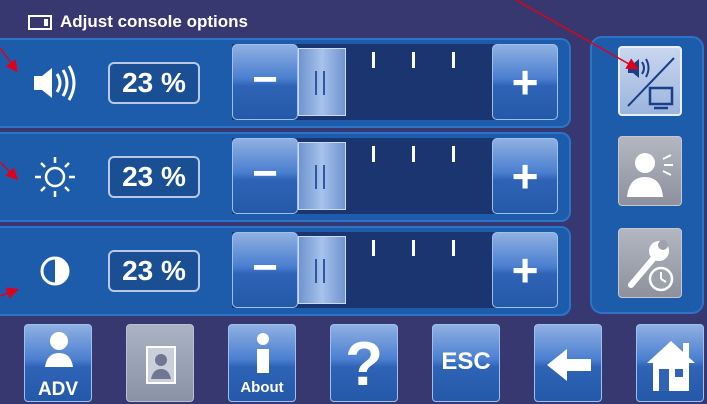 This screenshot has width=707, height=404. Describe the element at coordinates (154, 177) in the screenshot. I see `brightness-value: 23 %` at that location.